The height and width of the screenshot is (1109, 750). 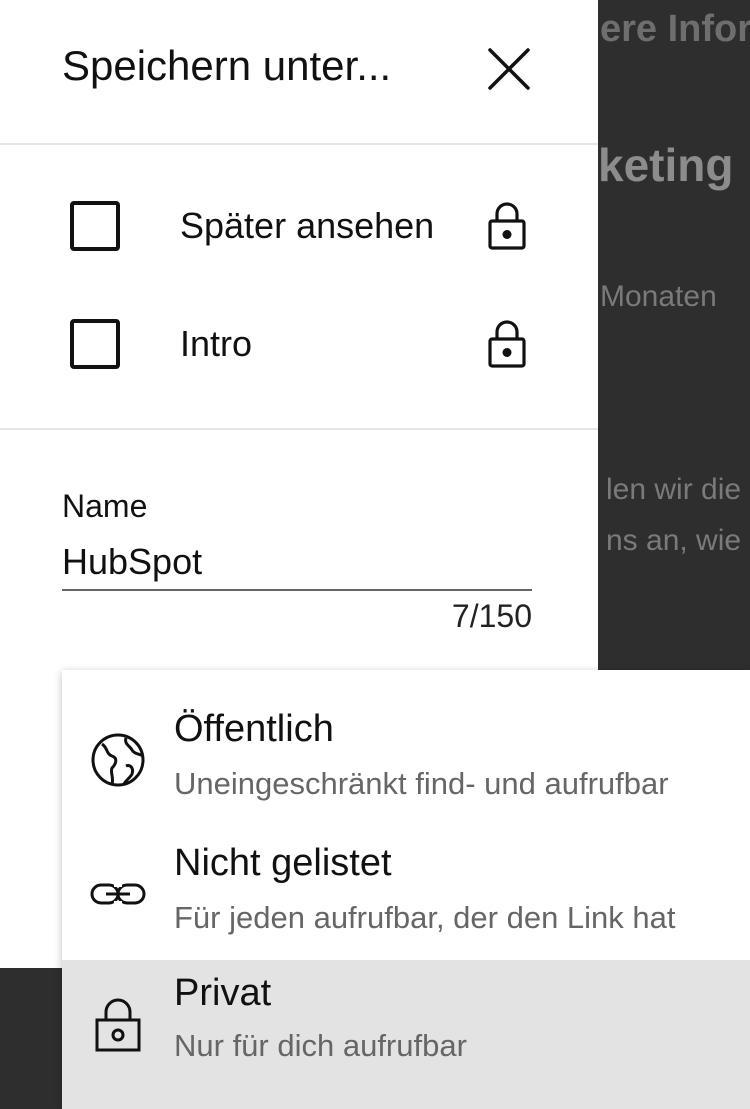 I want to click on link-icon, so click(x=118, y=894).